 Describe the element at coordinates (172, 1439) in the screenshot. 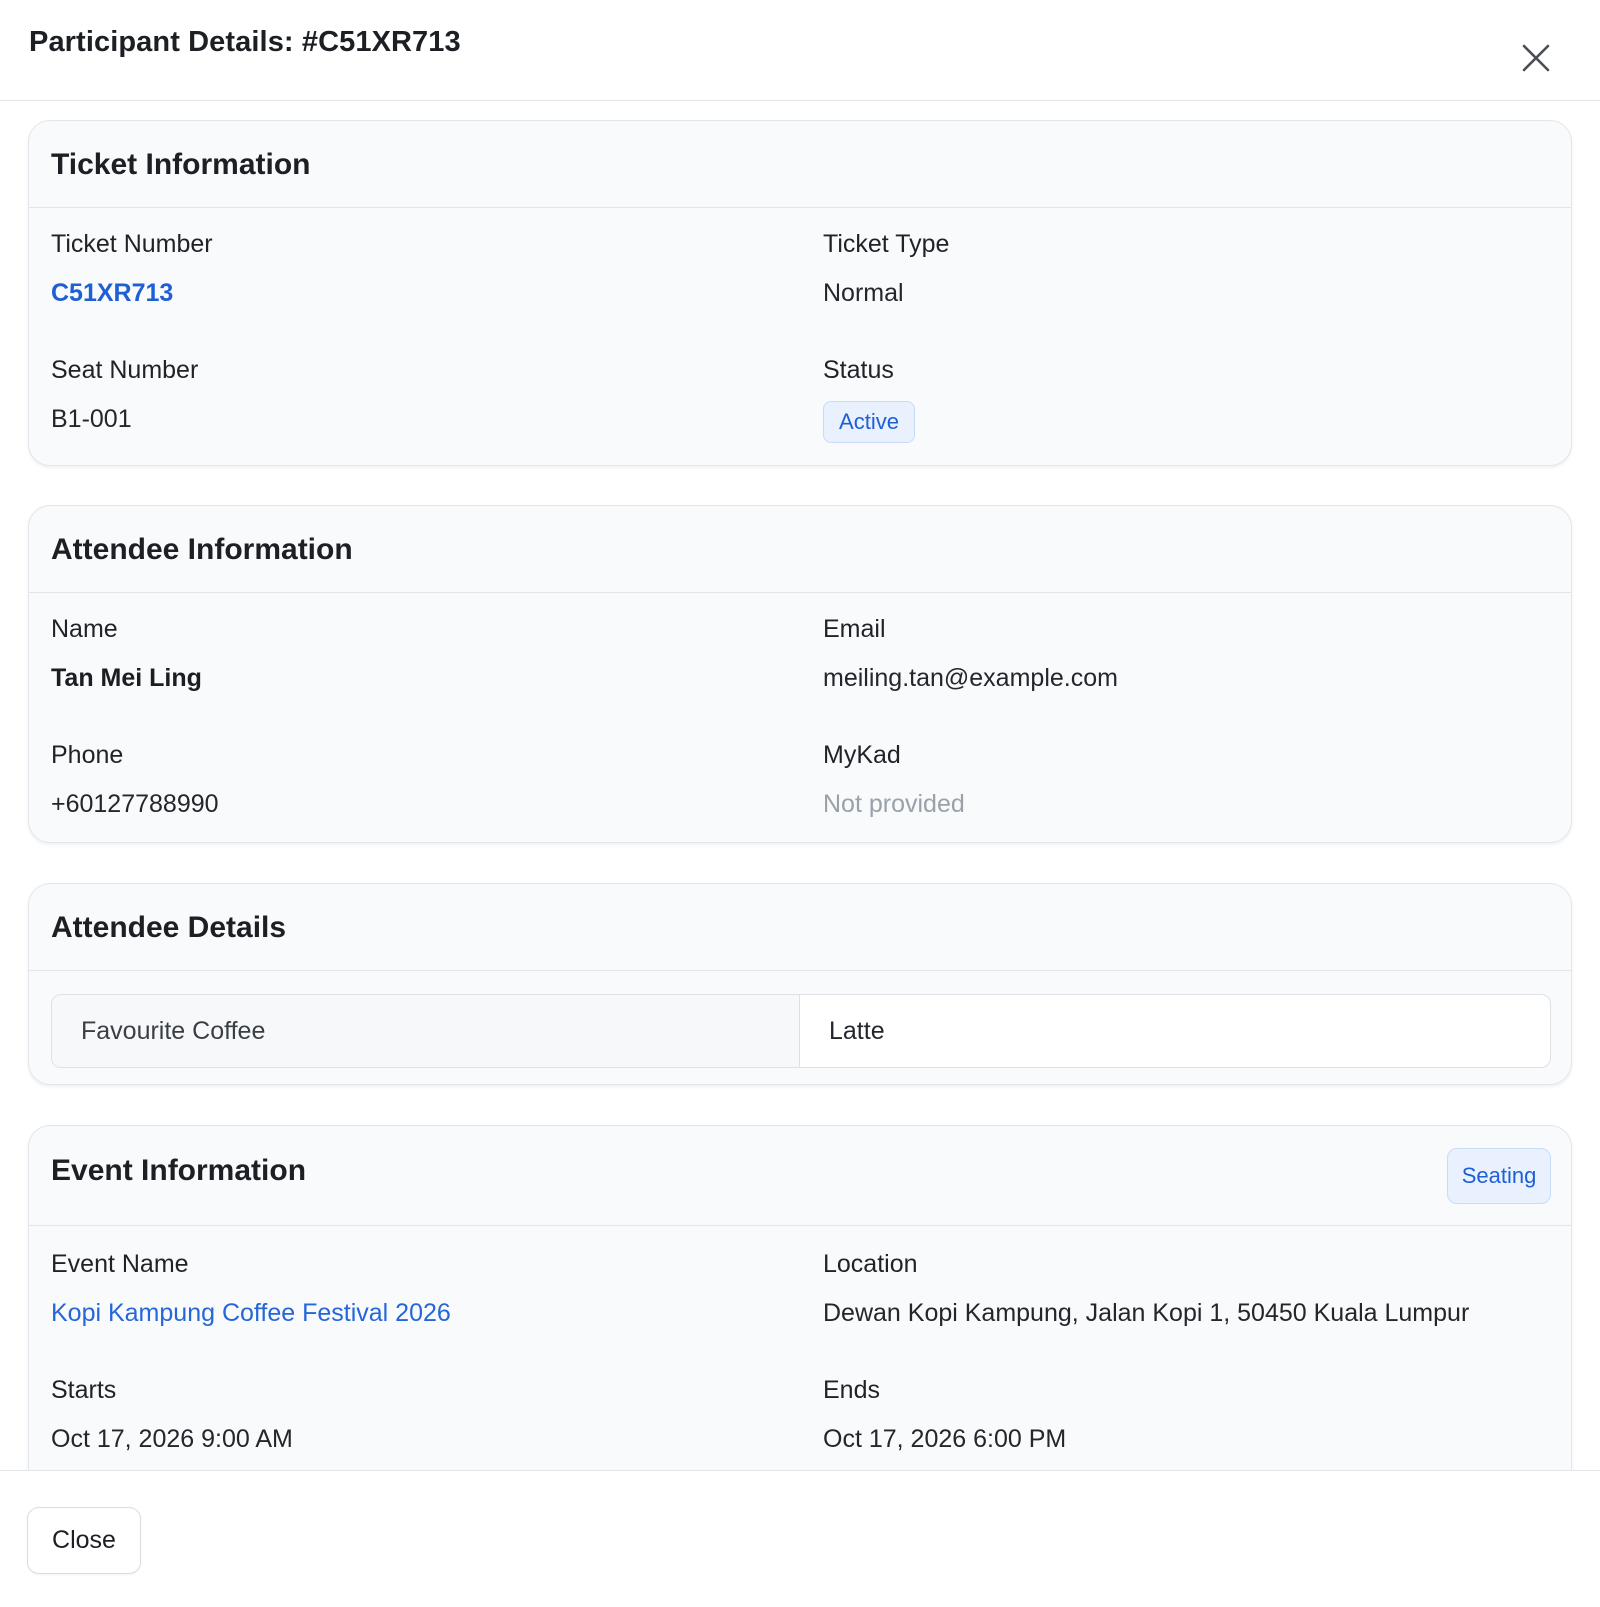

I see `starts-value: Oct 17, 2026 9:00 AM` at that location.